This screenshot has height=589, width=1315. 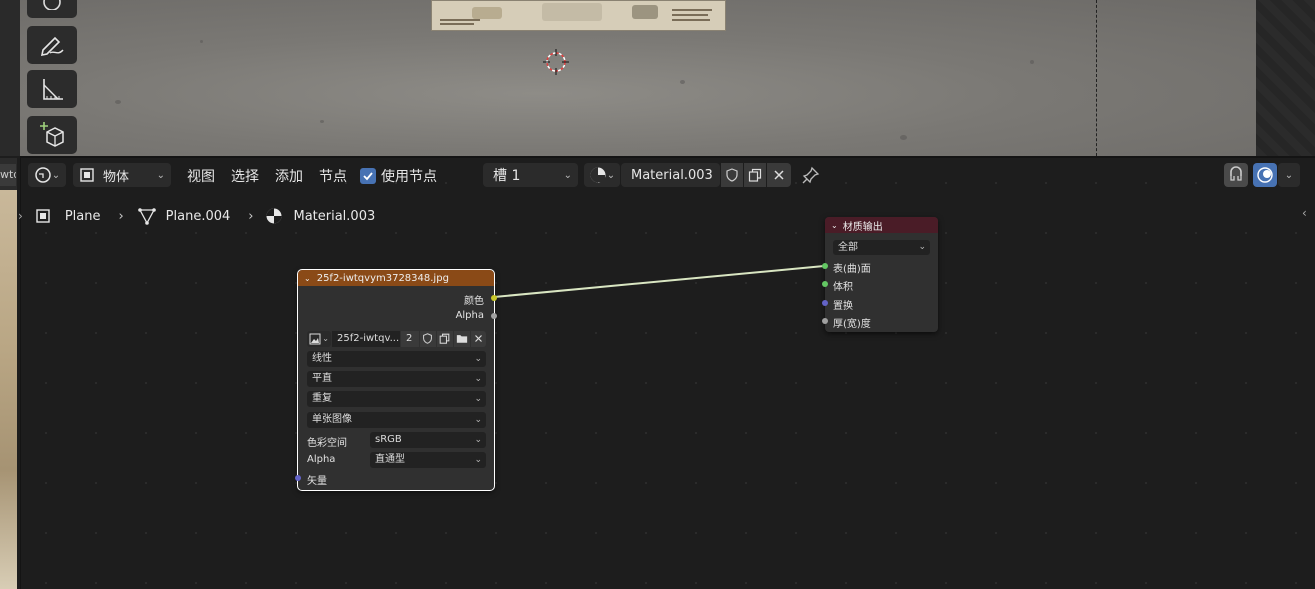 What do you see at coordinates (825, 284) in the screenshot?
I see `input-volume-socket` at bounding box center [825, 284].